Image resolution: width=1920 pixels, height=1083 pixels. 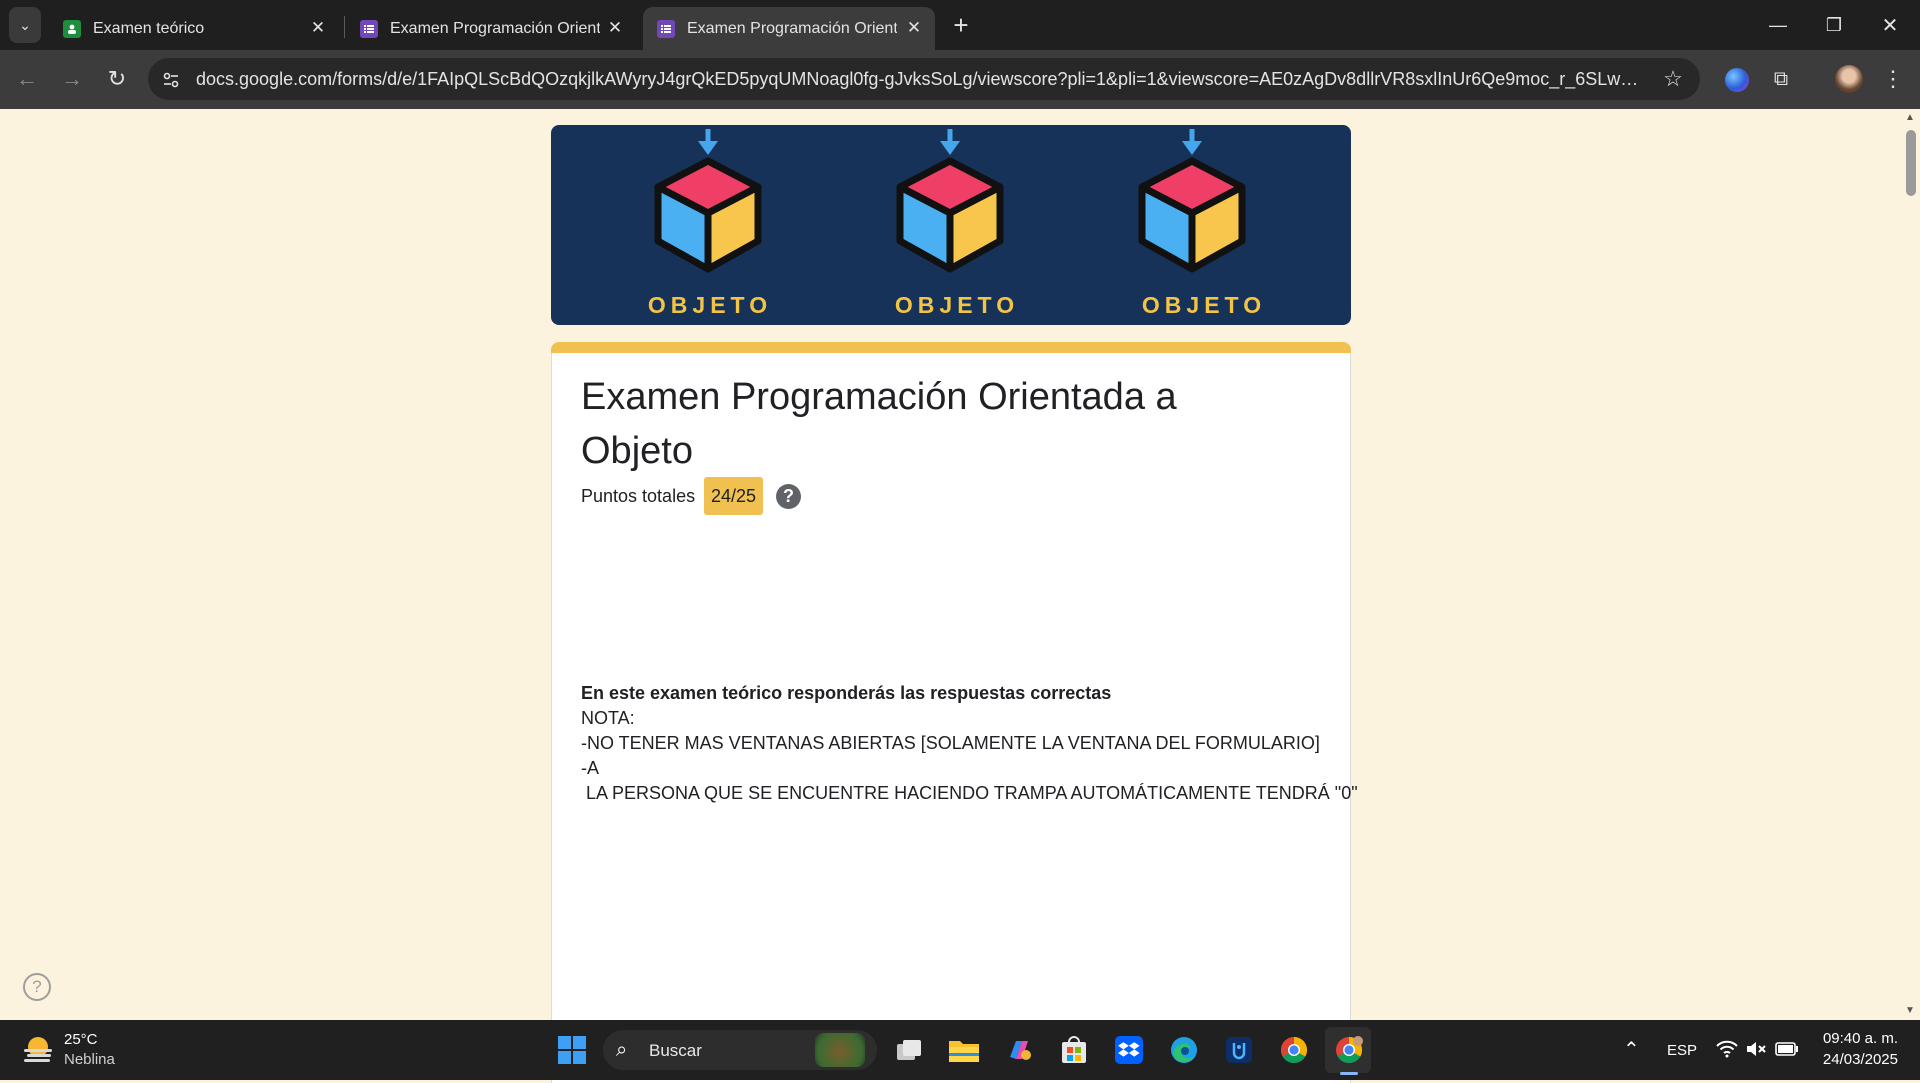 I want to click on tab-examen-poo-active: Examen Programación Orientada a Objeto ✕, so click(x=789, y=28).